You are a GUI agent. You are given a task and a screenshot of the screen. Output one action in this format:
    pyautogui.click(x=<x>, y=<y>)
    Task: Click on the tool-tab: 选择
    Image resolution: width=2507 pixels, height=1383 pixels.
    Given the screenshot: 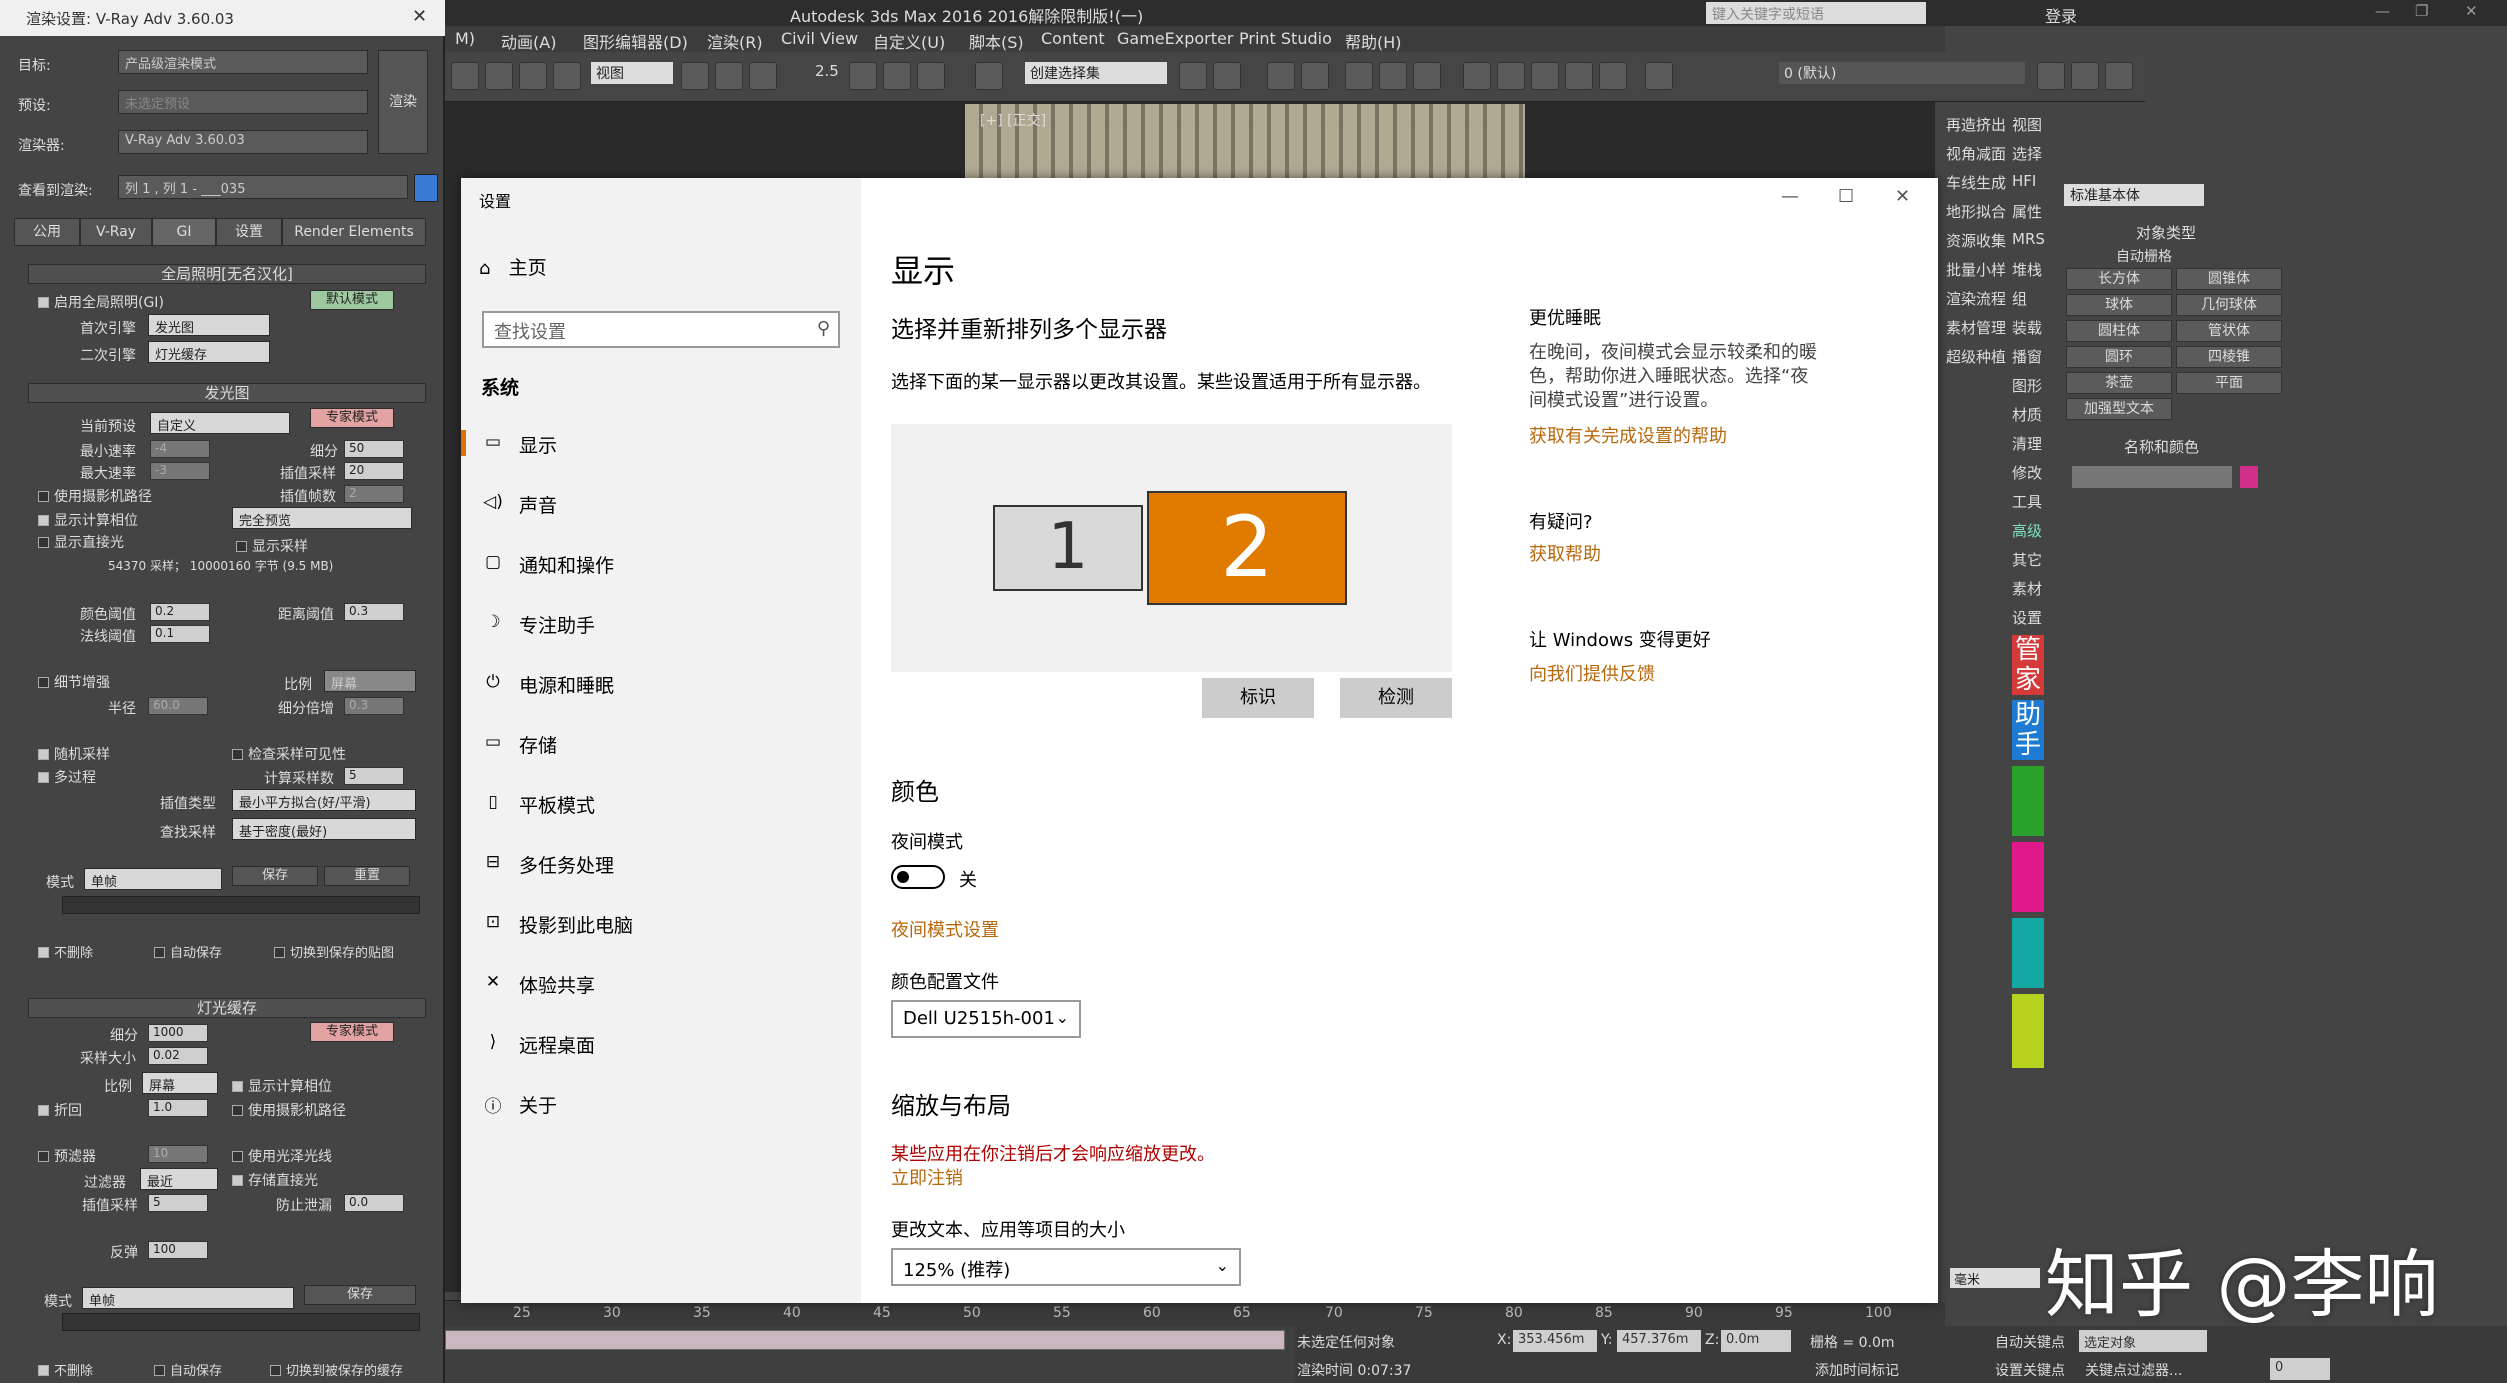 What is the action you would take?
    pyautogui.click(x=2027, y=153)
    